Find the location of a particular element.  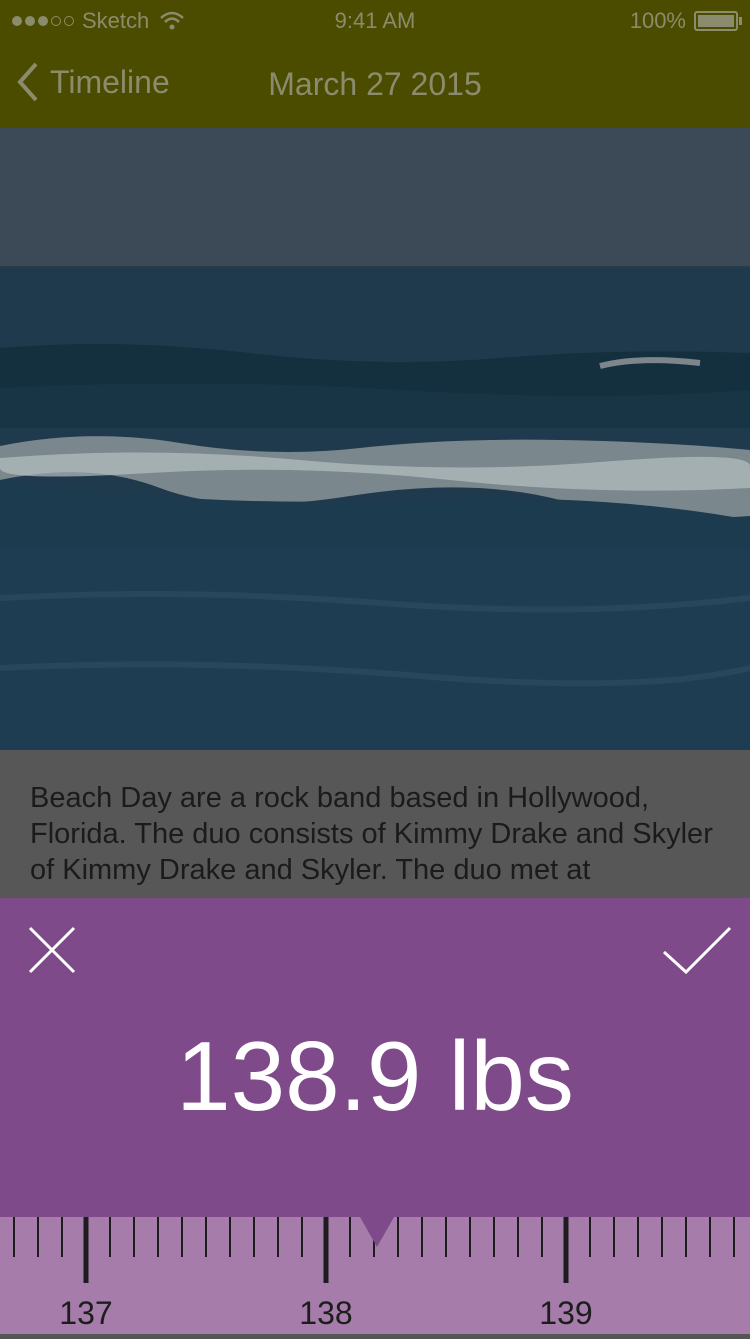

battery-status: 100% is located at coordinates (685, 21).